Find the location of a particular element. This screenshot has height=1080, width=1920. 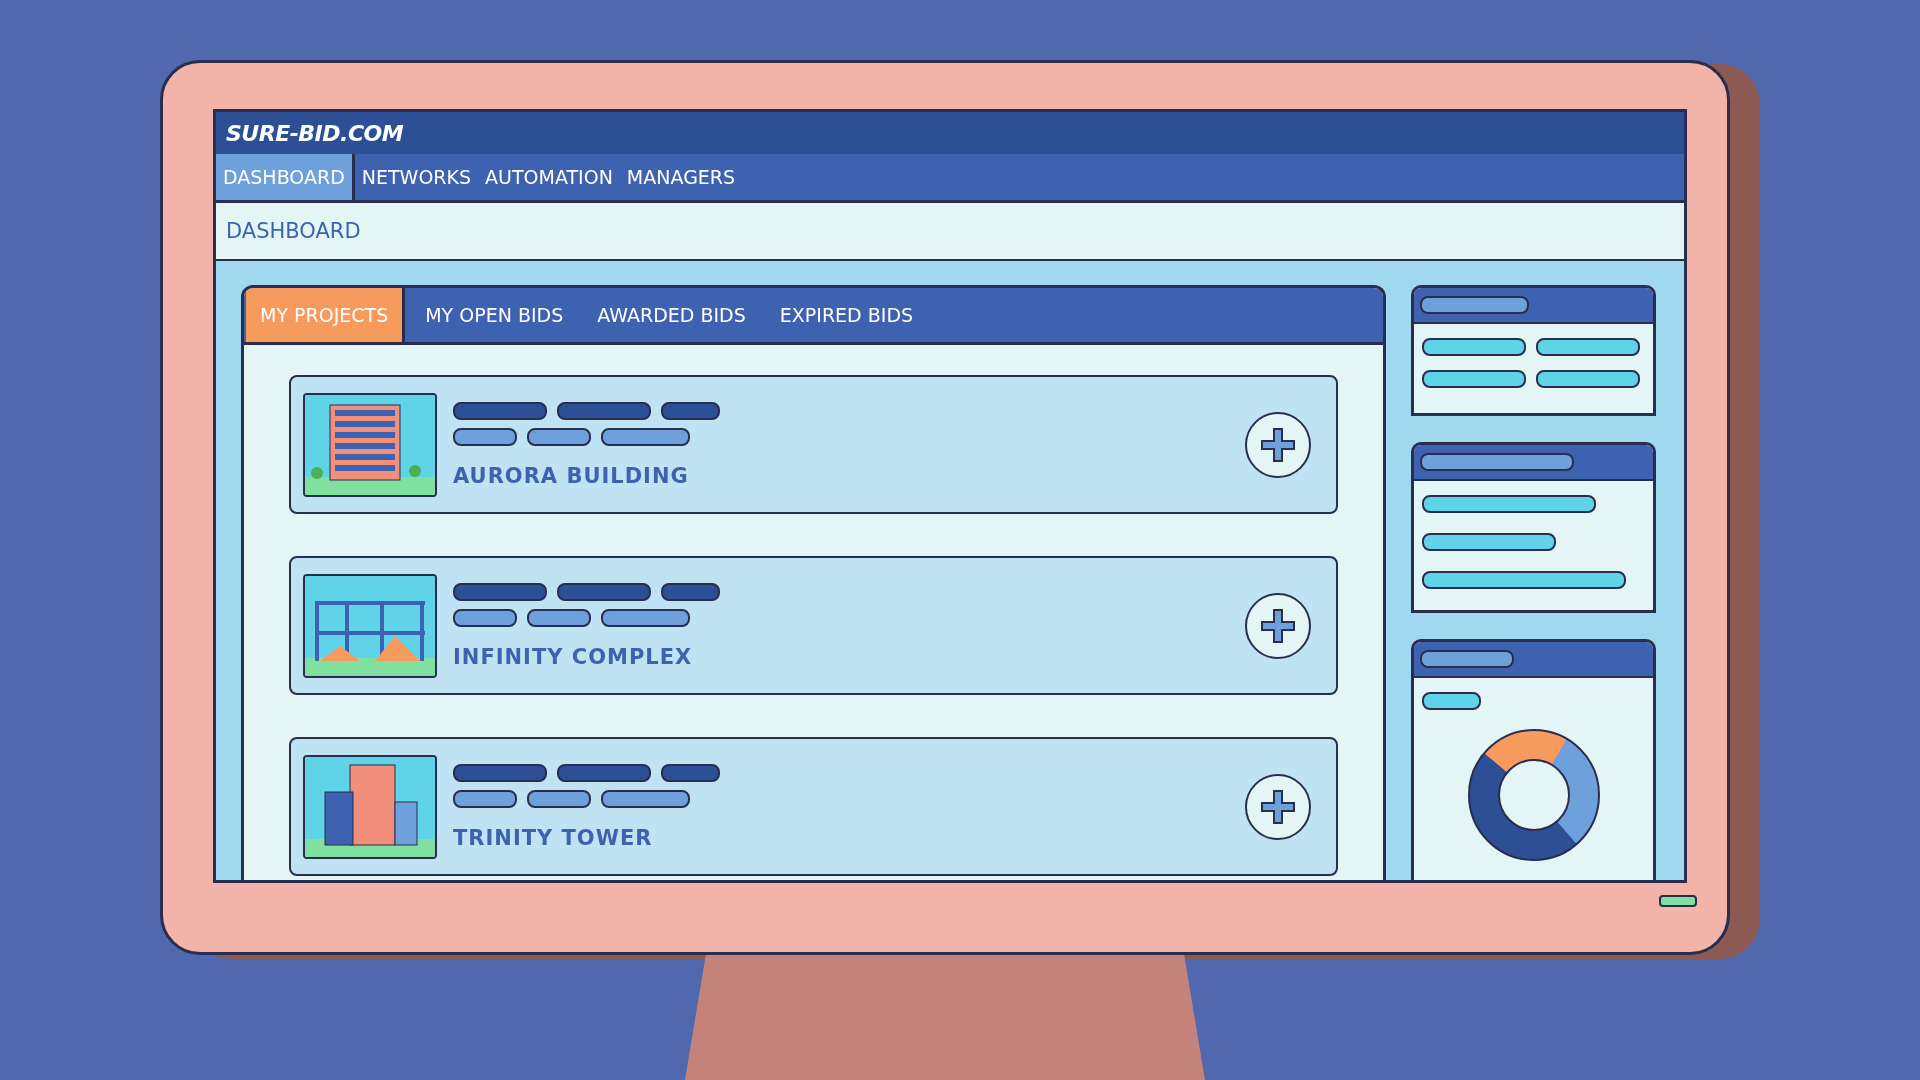

nav-tab: MANAGERS is located at coordinates (681, 177).